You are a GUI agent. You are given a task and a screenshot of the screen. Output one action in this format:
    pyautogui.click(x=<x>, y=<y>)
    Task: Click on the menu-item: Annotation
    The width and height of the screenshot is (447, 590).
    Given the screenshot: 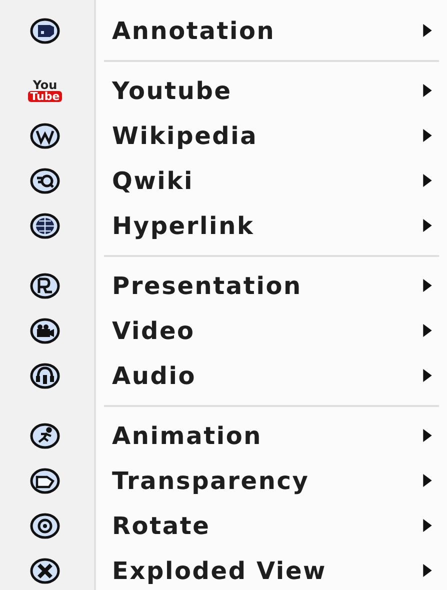 What is the action you would take?
    pyautogui.click(x=223, y=30)
    